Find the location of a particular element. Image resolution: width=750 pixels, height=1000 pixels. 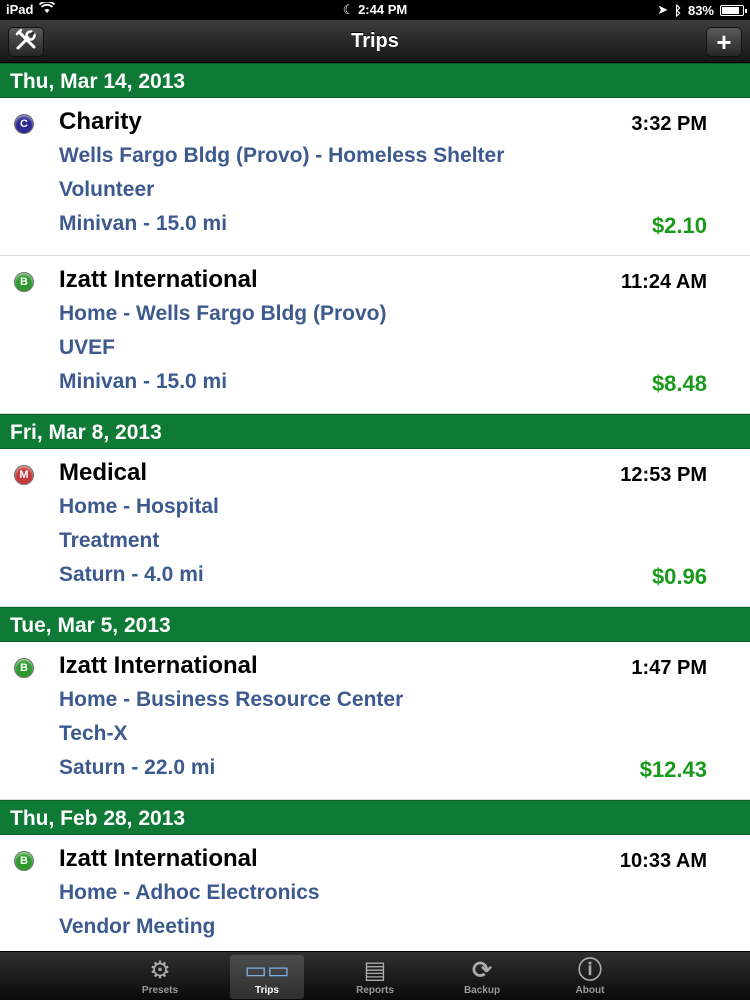

section-header-date: Thu, Feb 28, 2013 is located at coordinates (375, 817).